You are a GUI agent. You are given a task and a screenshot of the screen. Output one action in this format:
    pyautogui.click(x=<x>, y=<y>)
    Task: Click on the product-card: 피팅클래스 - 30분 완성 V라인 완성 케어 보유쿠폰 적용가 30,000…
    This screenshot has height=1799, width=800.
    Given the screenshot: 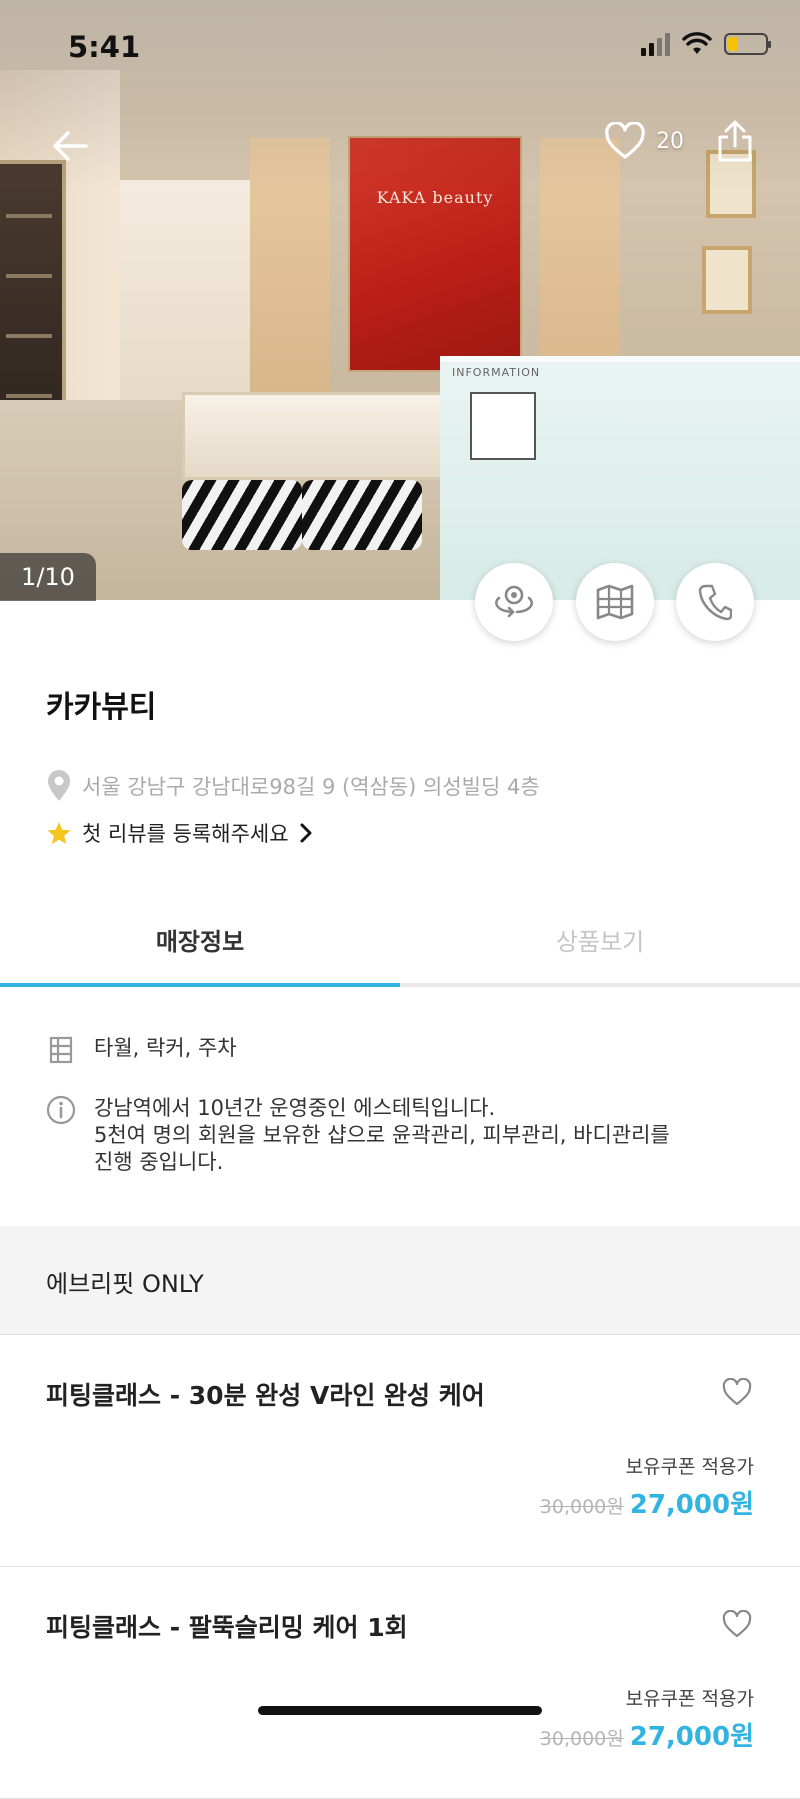 What is the action you would take?
    pyautogui.click(x=400, y=1450)
    